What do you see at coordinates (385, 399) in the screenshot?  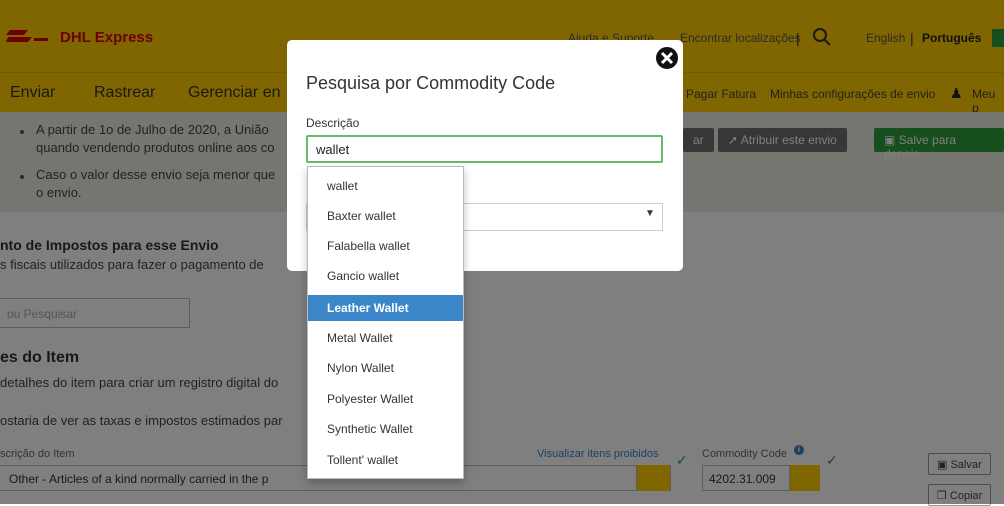 I see `autocomplete-option: Polyester Wallet` at bounding box center [385, 399].